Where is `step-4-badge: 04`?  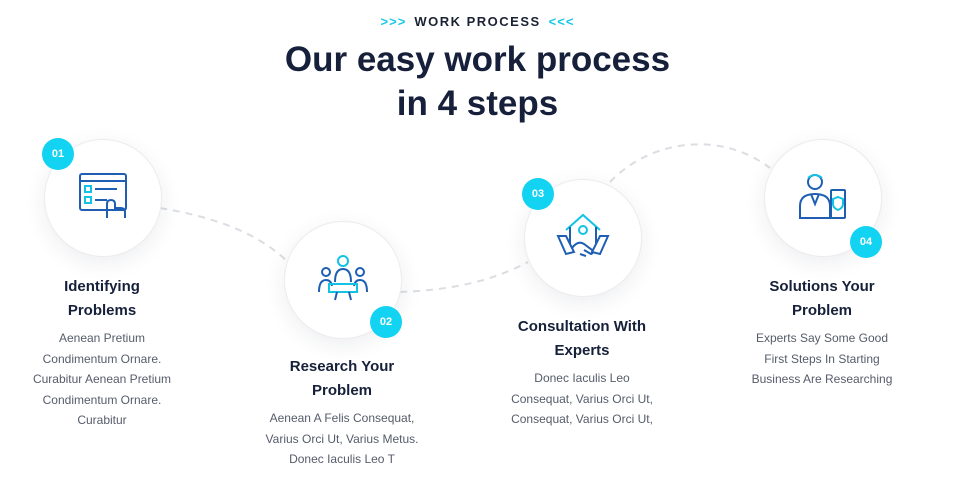
step-4-badge: 04 is located at coordinates (866, 242).